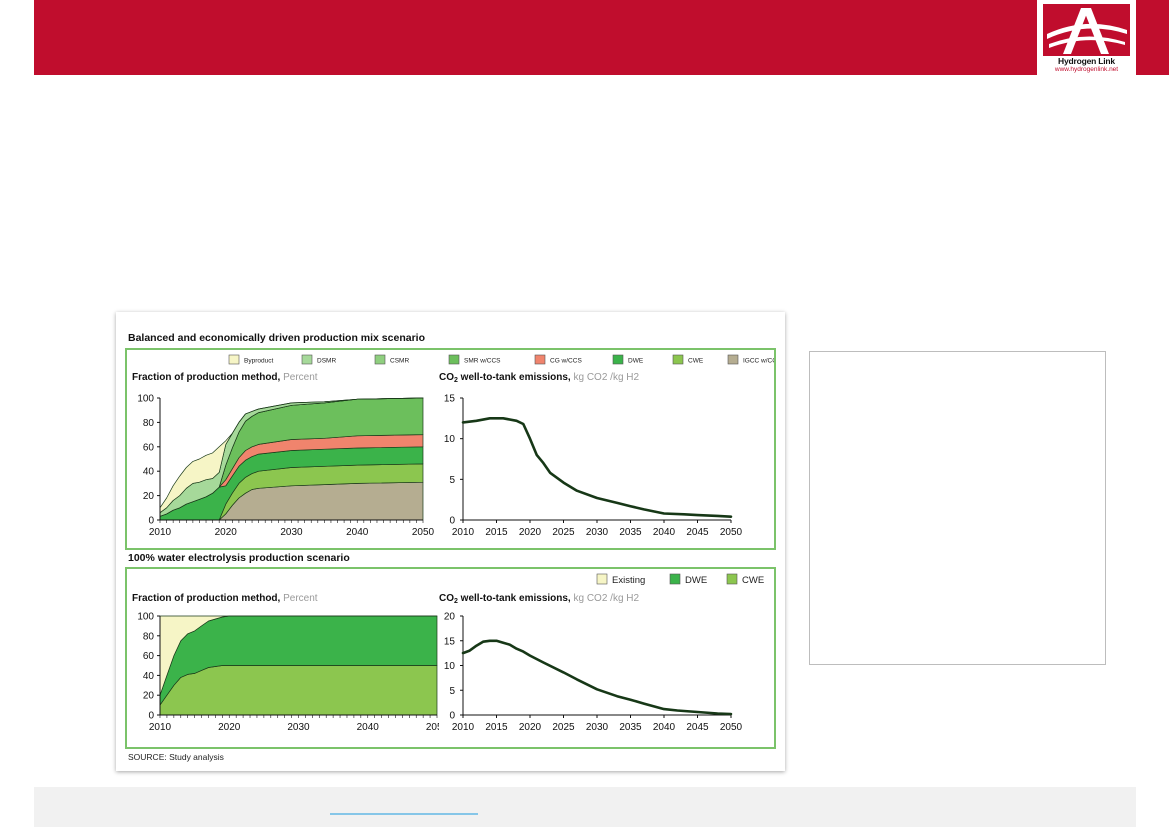 The image size is (1169, 827). Describe the element at coordinates (326, 361) in the screenshot. I see `legend-label-dsmr: DSMR` at that location.